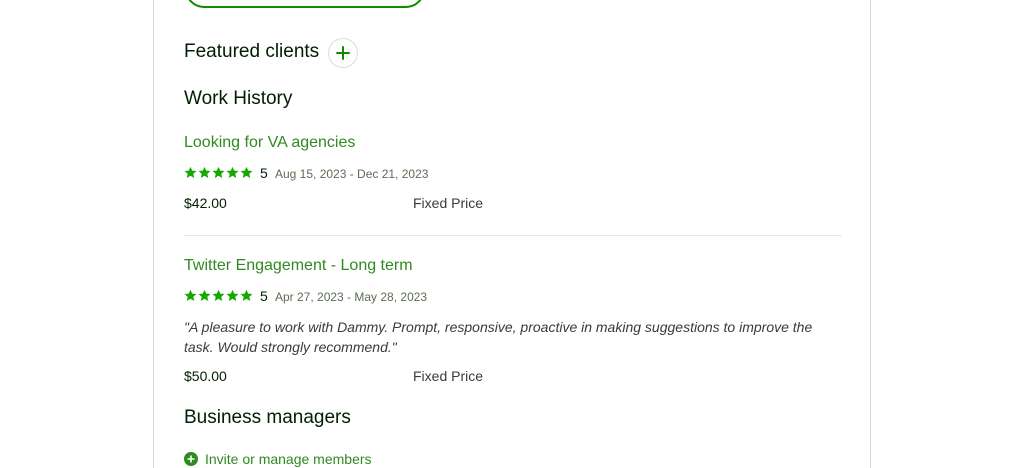 The height and width of the screenshot is (468, 1016). Describe the element at coordinates (238, 98) in the screenshot. I see `work-history-title: Work History` at that location.